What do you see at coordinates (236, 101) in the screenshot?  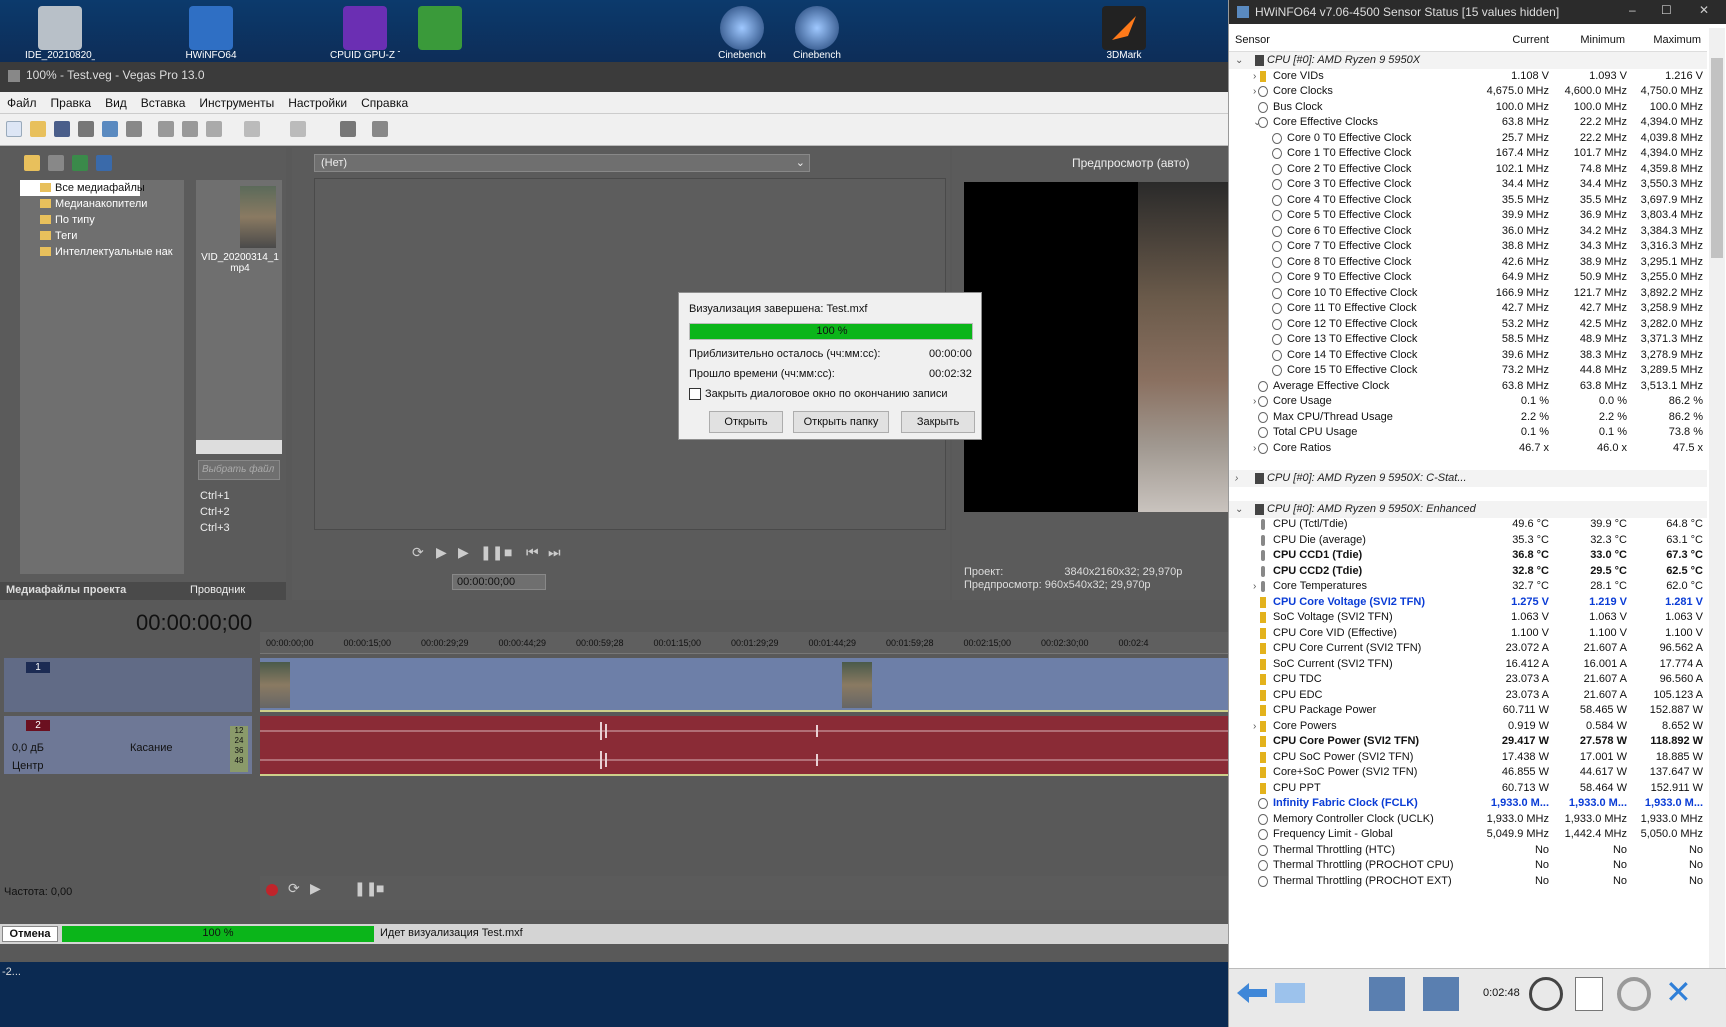 I see `menu-tools: Инструменты` at bounding box center [236, 101].